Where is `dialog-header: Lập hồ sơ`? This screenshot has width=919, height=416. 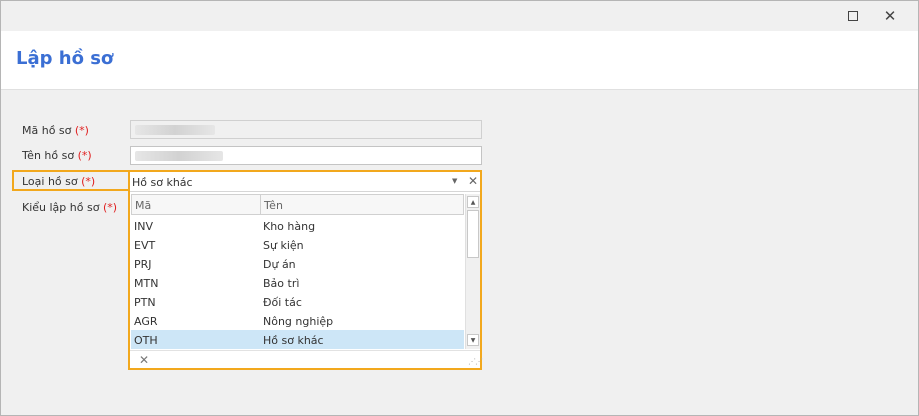 dialog-header: Lập hồ sơ is located at coordinates (459, 60).